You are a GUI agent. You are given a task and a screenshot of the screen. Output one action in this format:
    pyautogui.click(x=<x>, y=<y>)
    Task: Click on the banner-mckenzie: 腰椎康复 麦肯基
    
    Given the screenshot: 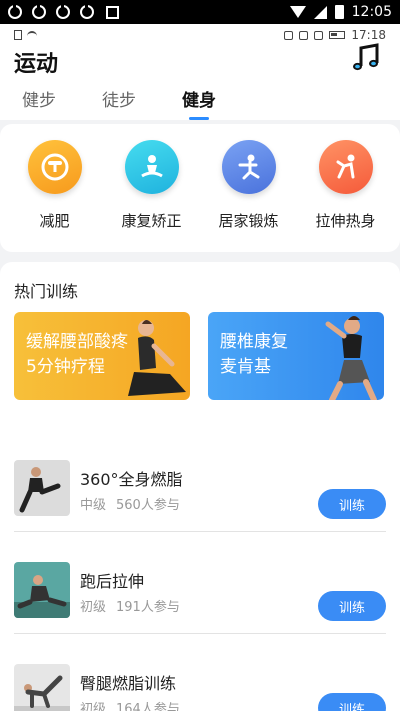 What is the action you would take?
    pyautogui.click(x=296, y=356)
    